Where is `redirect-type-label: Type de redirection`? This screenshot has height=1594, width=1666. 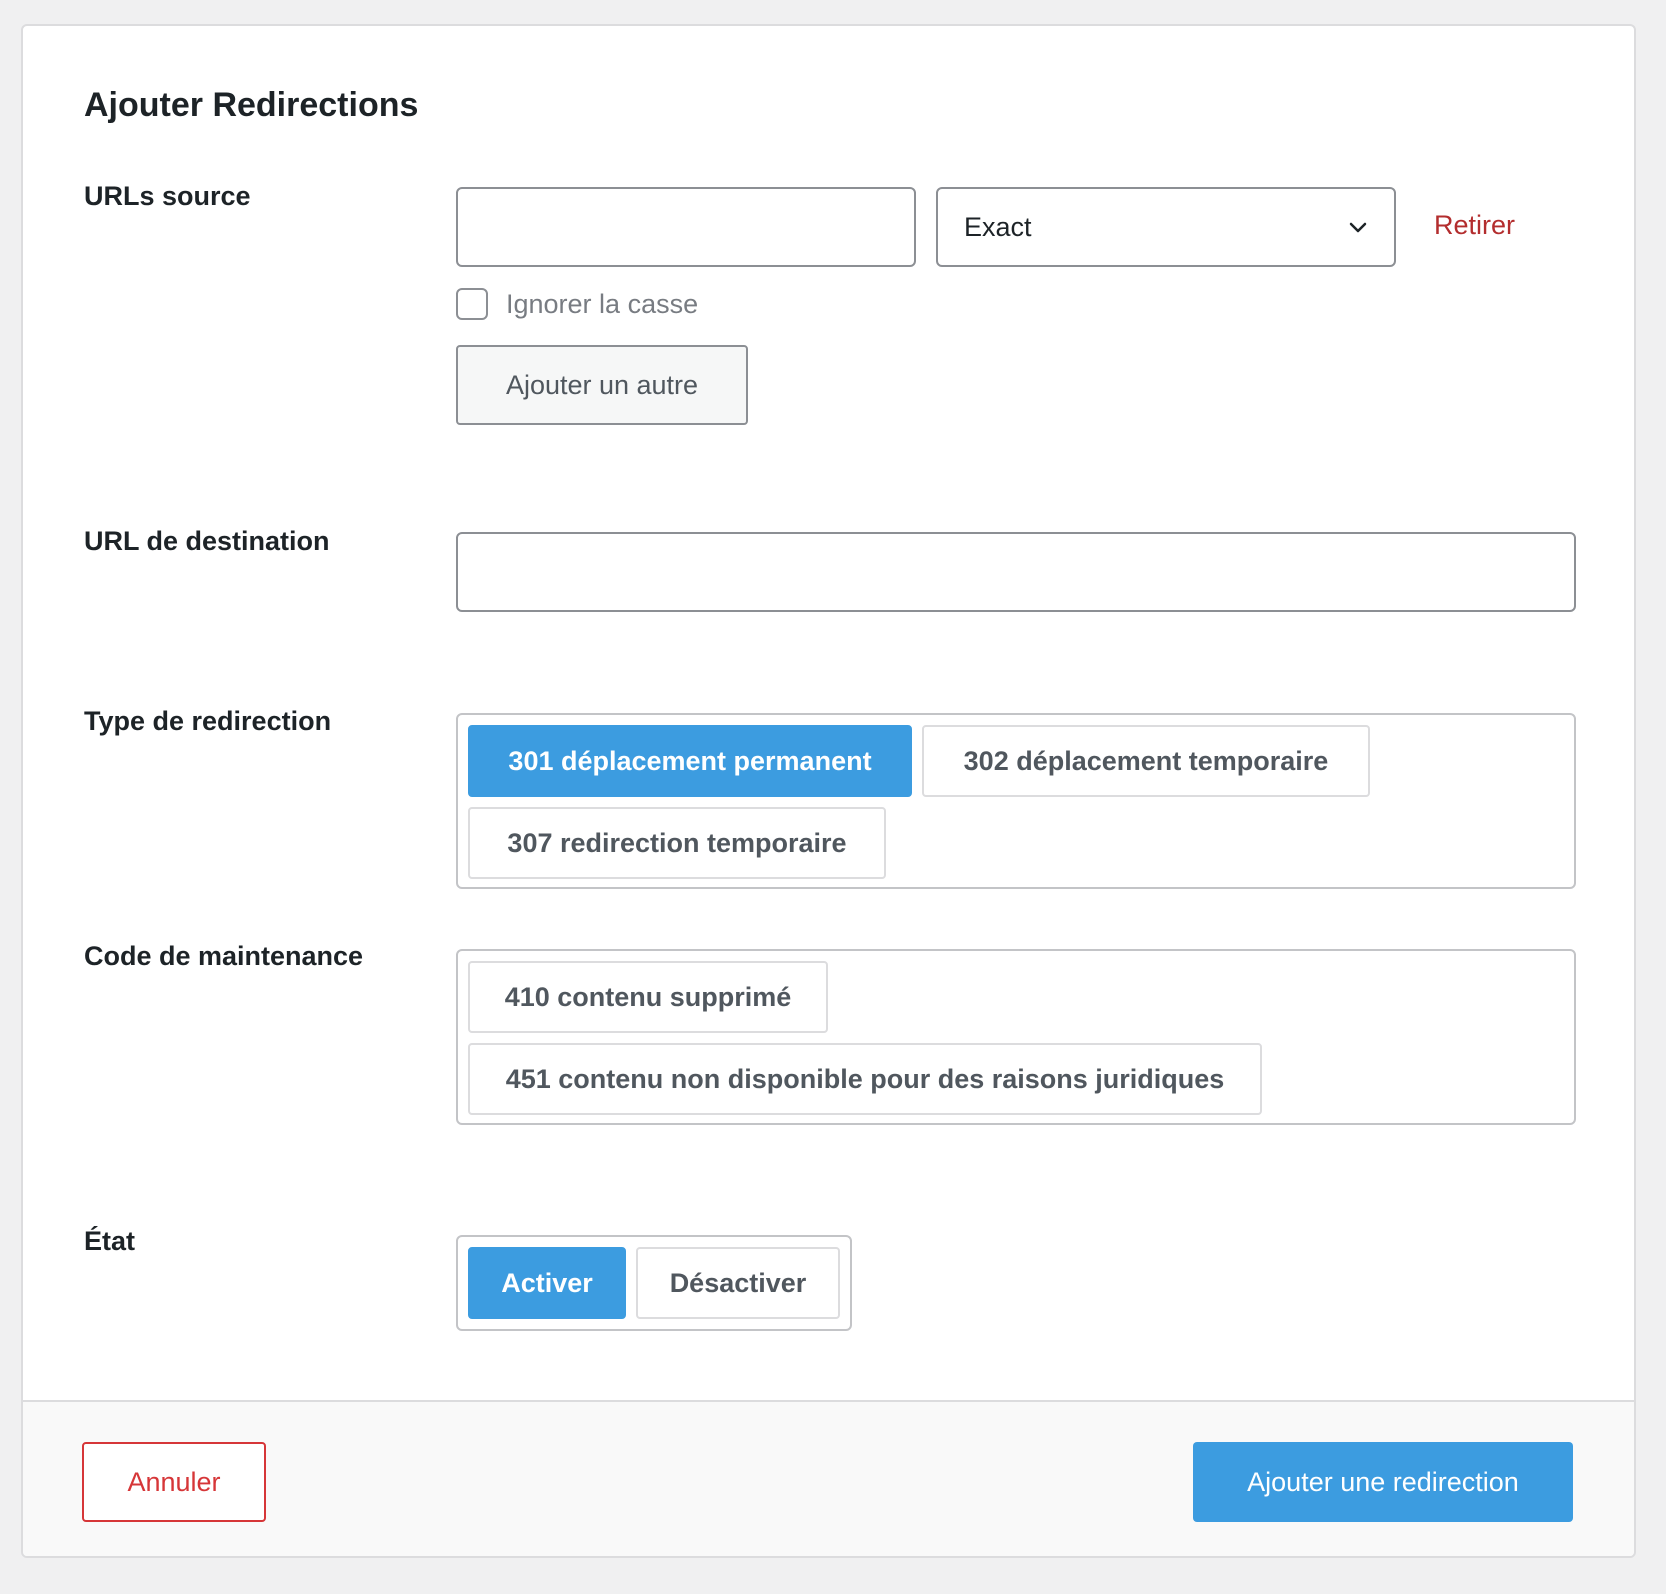
redirect-type-label: Type de redirection is located at coordinates (208, 721).